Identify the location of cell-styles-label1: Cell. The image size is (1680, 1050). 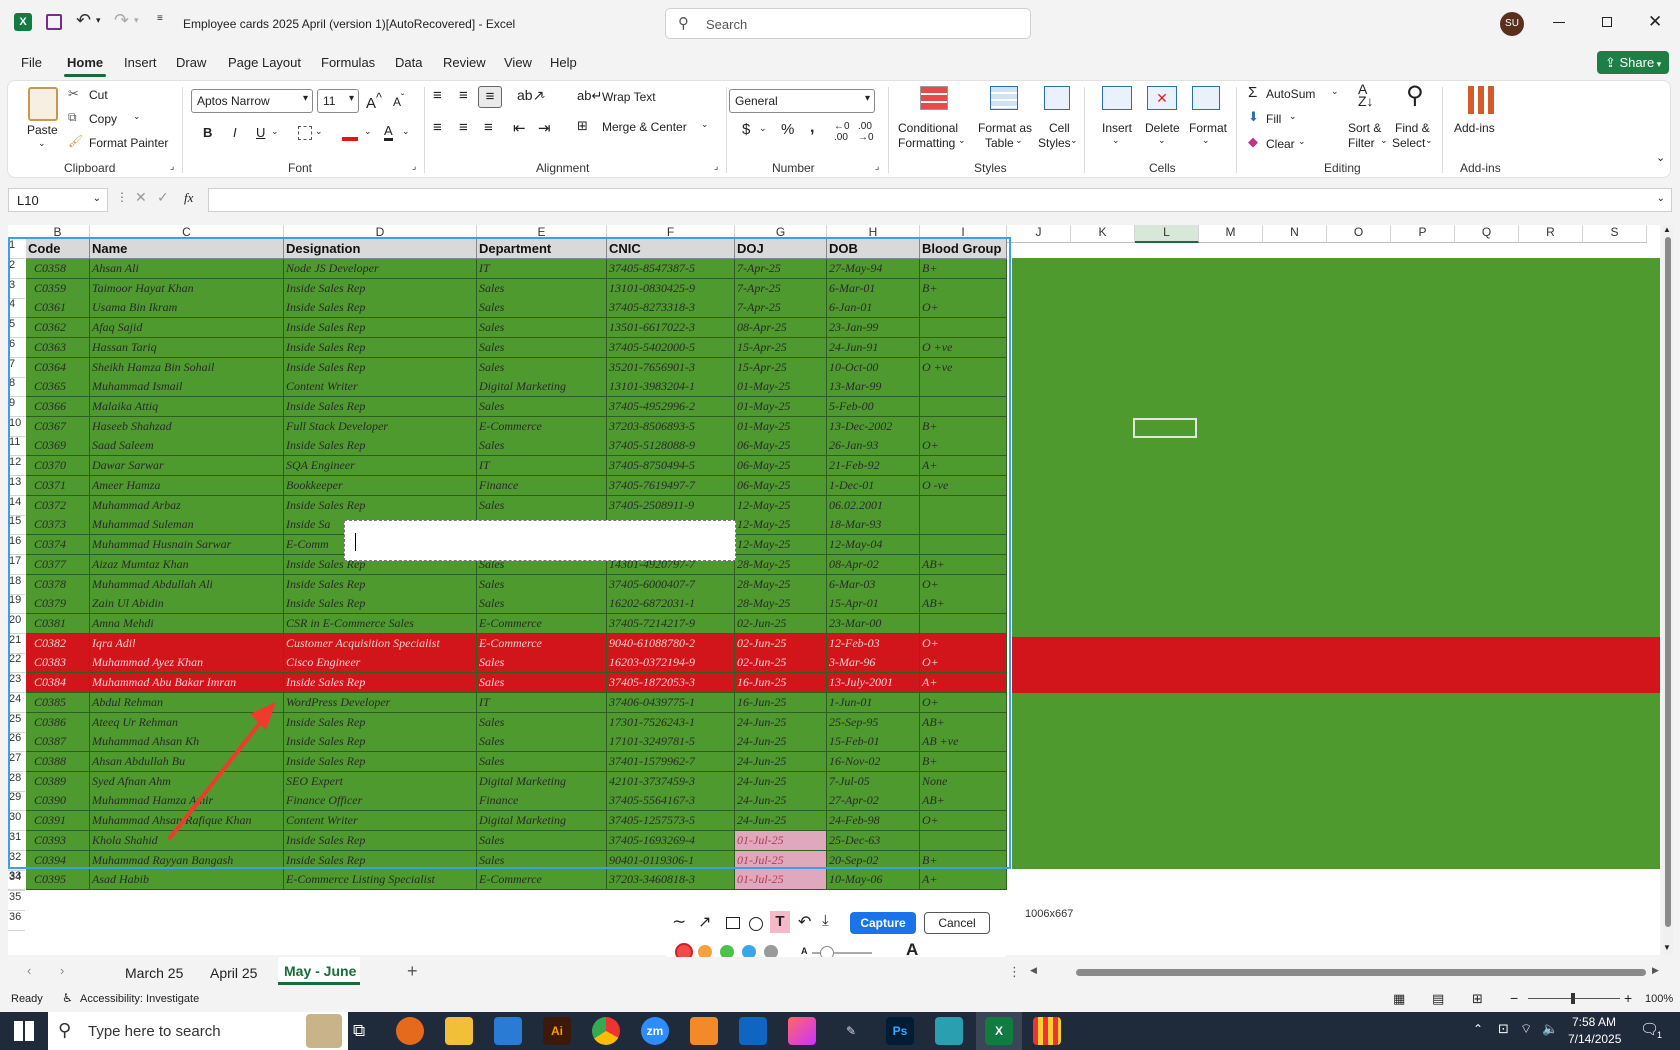
(1059, 128).